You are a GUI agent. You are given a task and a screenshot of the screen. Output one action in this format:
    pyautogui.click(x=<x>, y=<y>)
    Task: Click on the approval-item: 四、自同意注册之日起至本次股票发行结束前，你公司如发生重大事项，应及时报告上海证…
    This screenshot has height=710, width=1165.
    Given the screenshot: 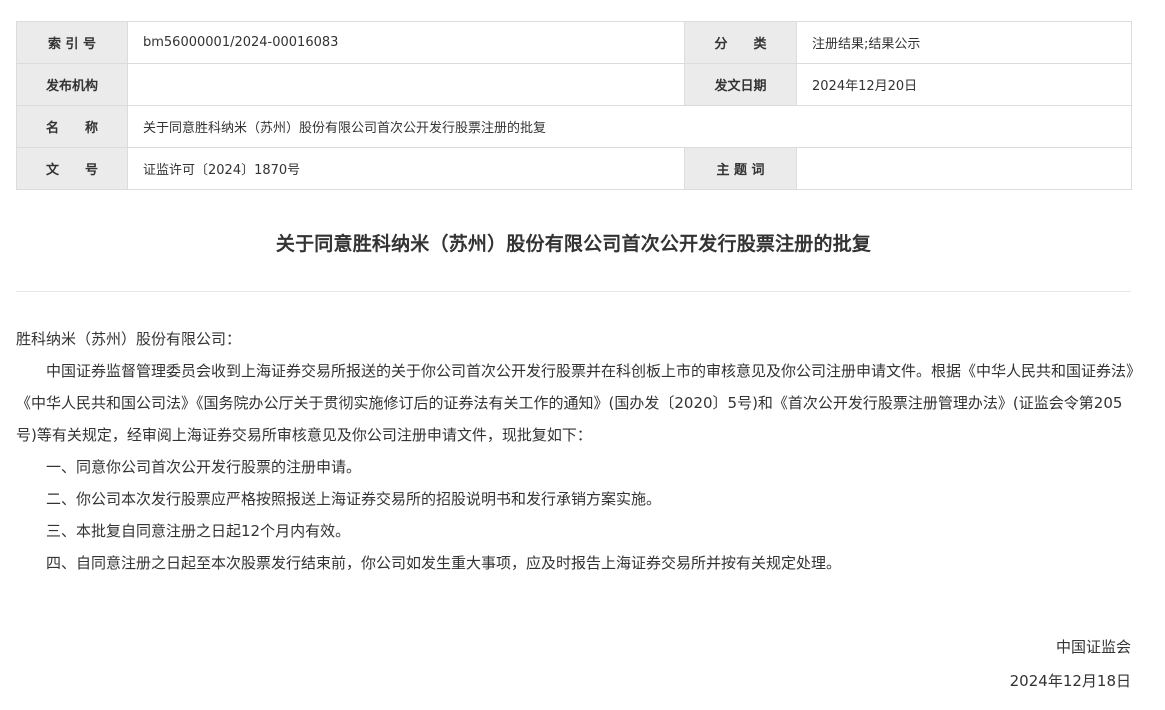 What is the action you would take?
    pyautogui.click(x=444, y=563)
    